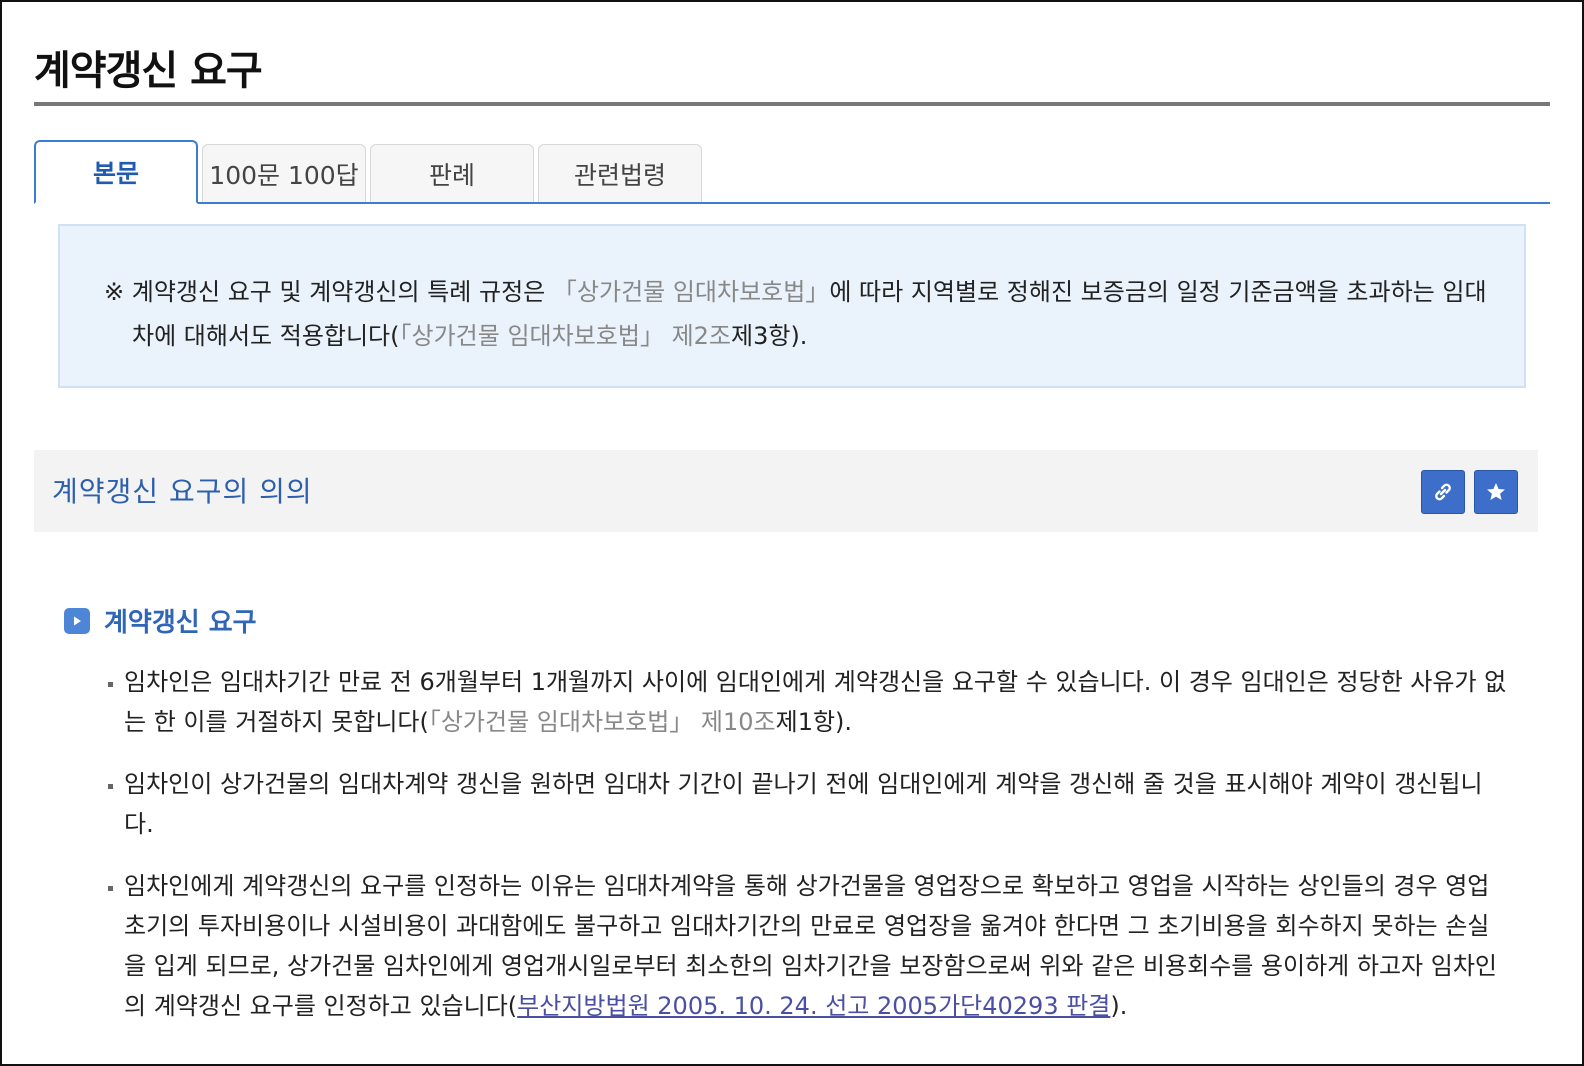 This screenshot has height=1066, width=1584. I want to click on copy-link-button, so click(1443, 492).